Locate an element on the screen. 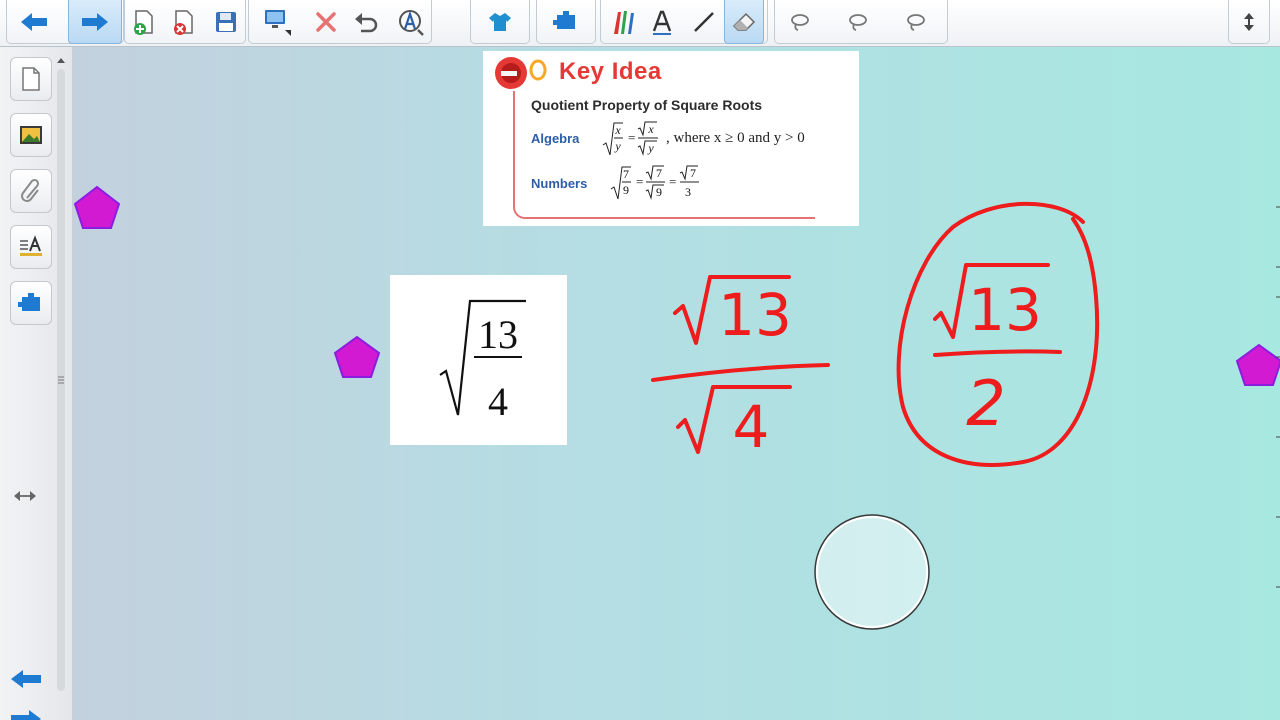 This screenshot has height=720, width=1280. lasso-3-button is located at coordinates (916, 22).